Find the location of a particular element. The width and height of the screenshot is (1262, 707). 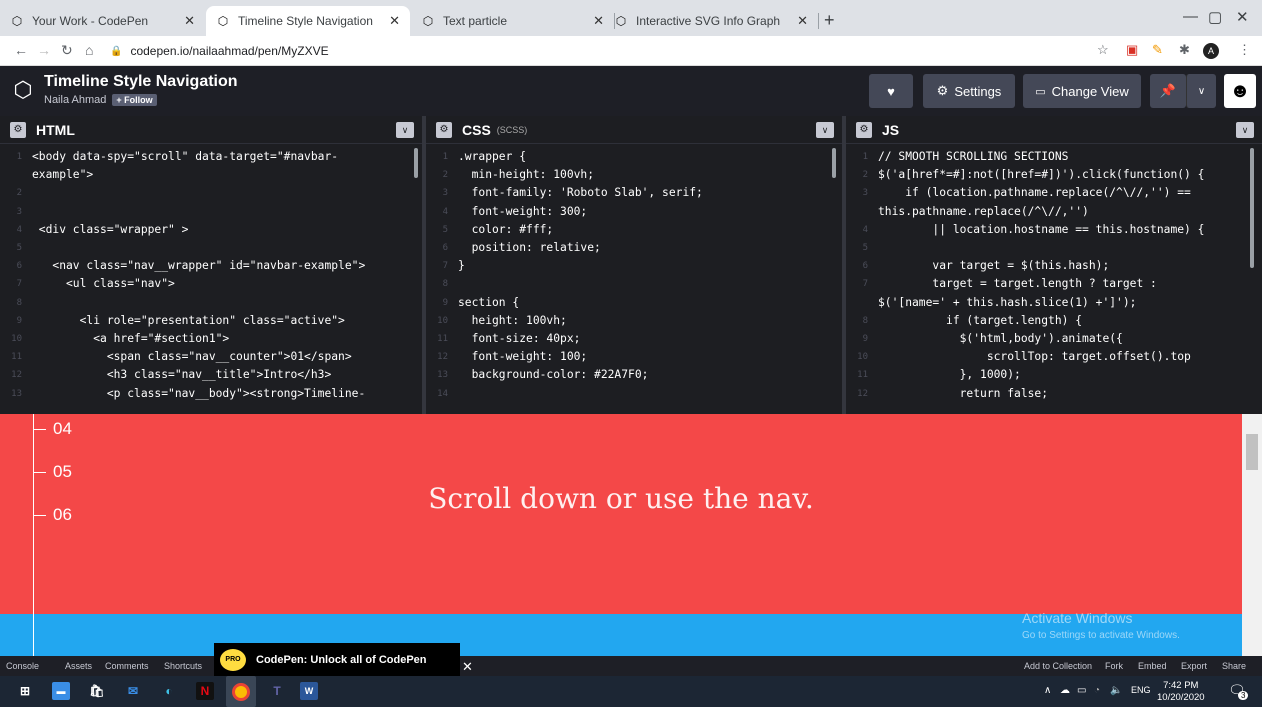

line-number: 7 is located at coordinates (865, 284).